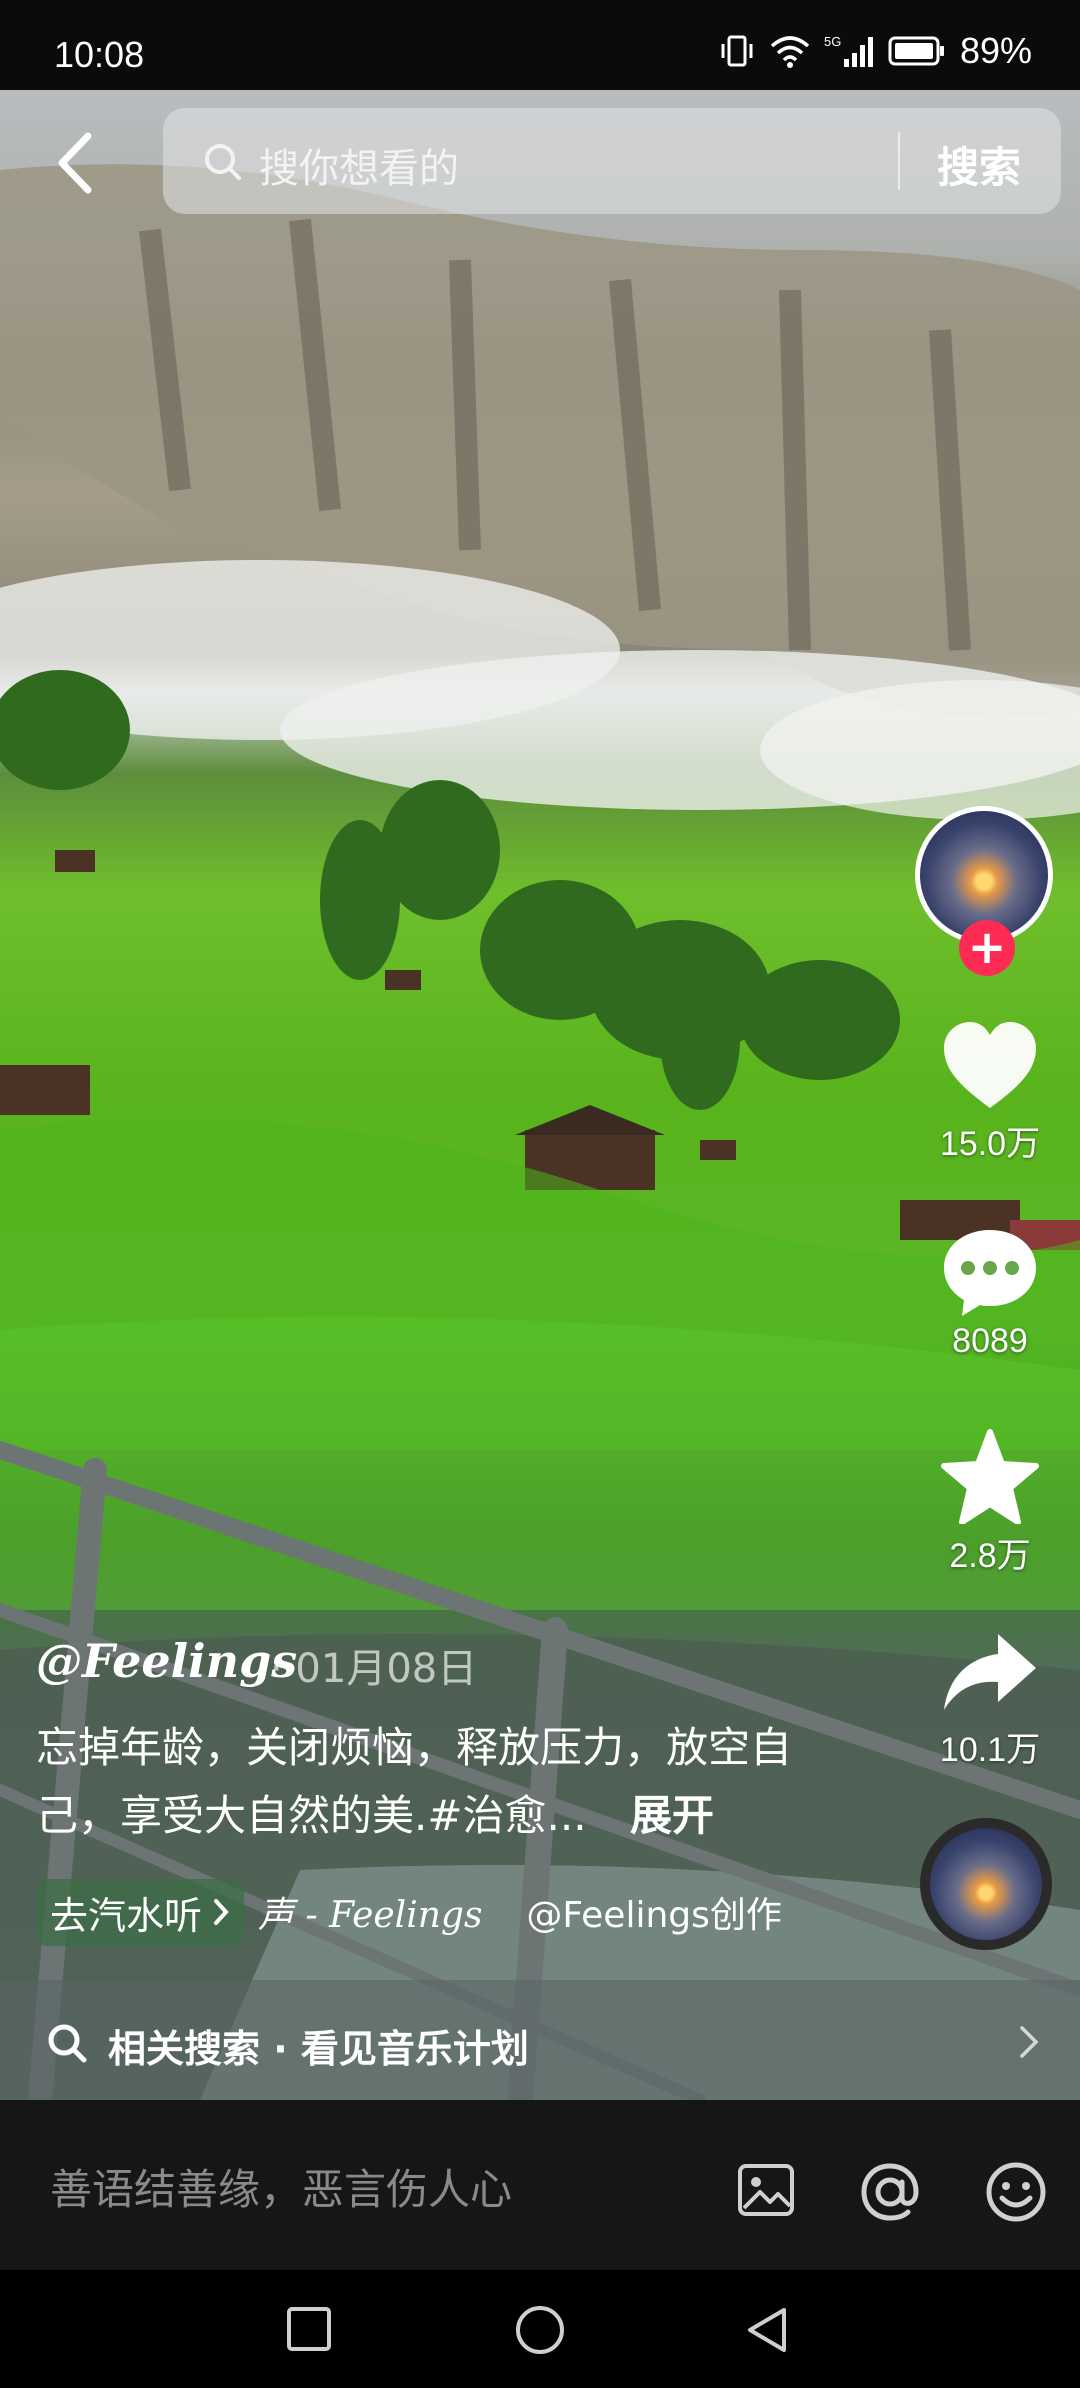 This screenshot has width=1080, height=2388. Describe the element at coordinates (281, 2186) in the screenshot. I see `comment-input: 善语结善缘，恶言伤人心` at that location.